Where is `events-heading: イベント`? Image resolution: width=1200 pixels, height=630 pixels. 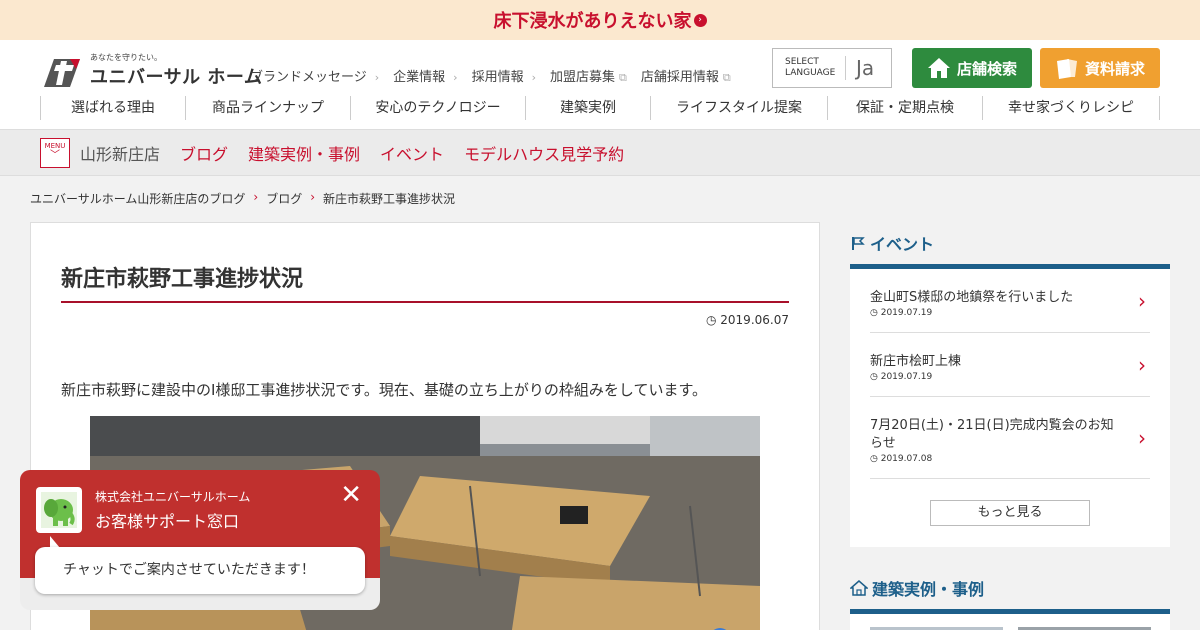
events-heading: イベント is located at coordinates (1010, 243).